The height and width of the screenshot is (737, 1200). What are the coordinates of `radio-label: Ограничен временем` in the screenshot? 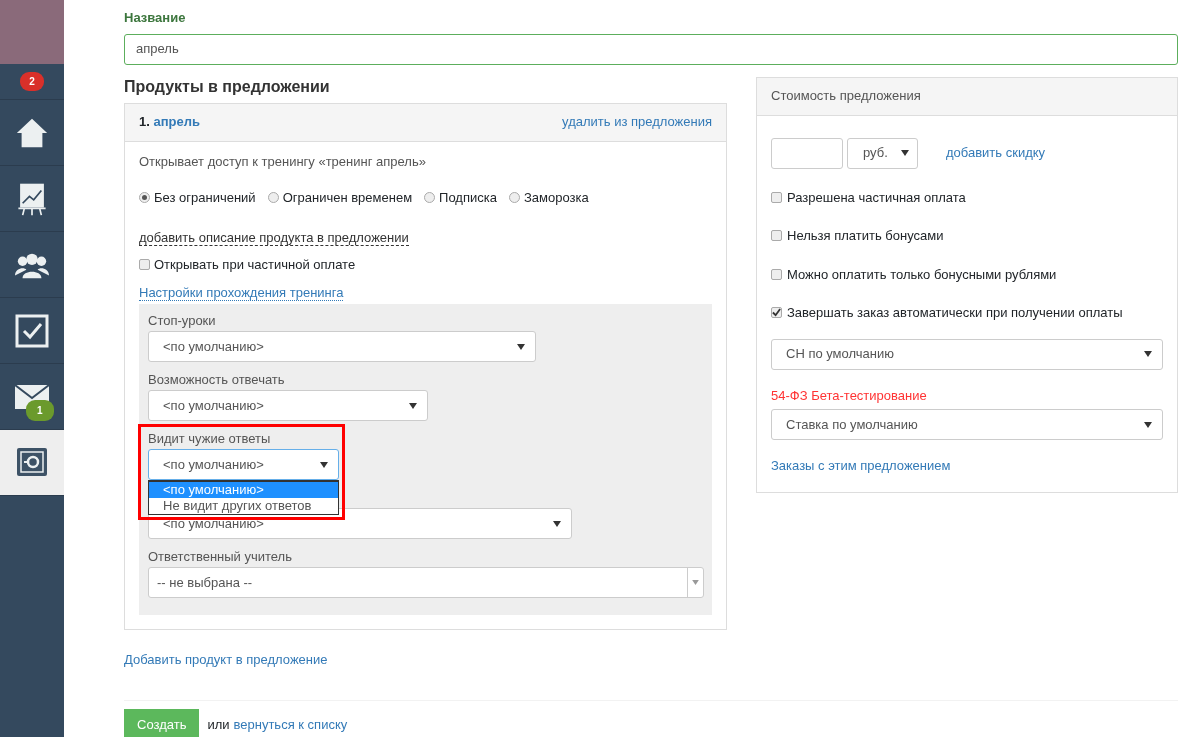 It's located at (347, 198).